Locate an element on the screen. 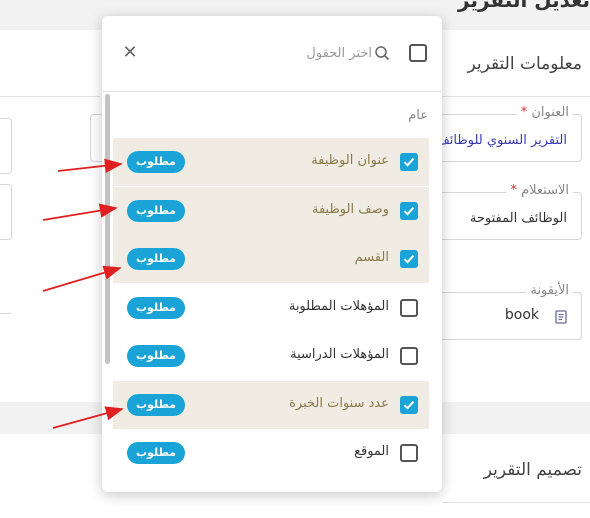 This screenshot has height=518, width=590. popup-header: ✕ is located at coordinates (272, 54).